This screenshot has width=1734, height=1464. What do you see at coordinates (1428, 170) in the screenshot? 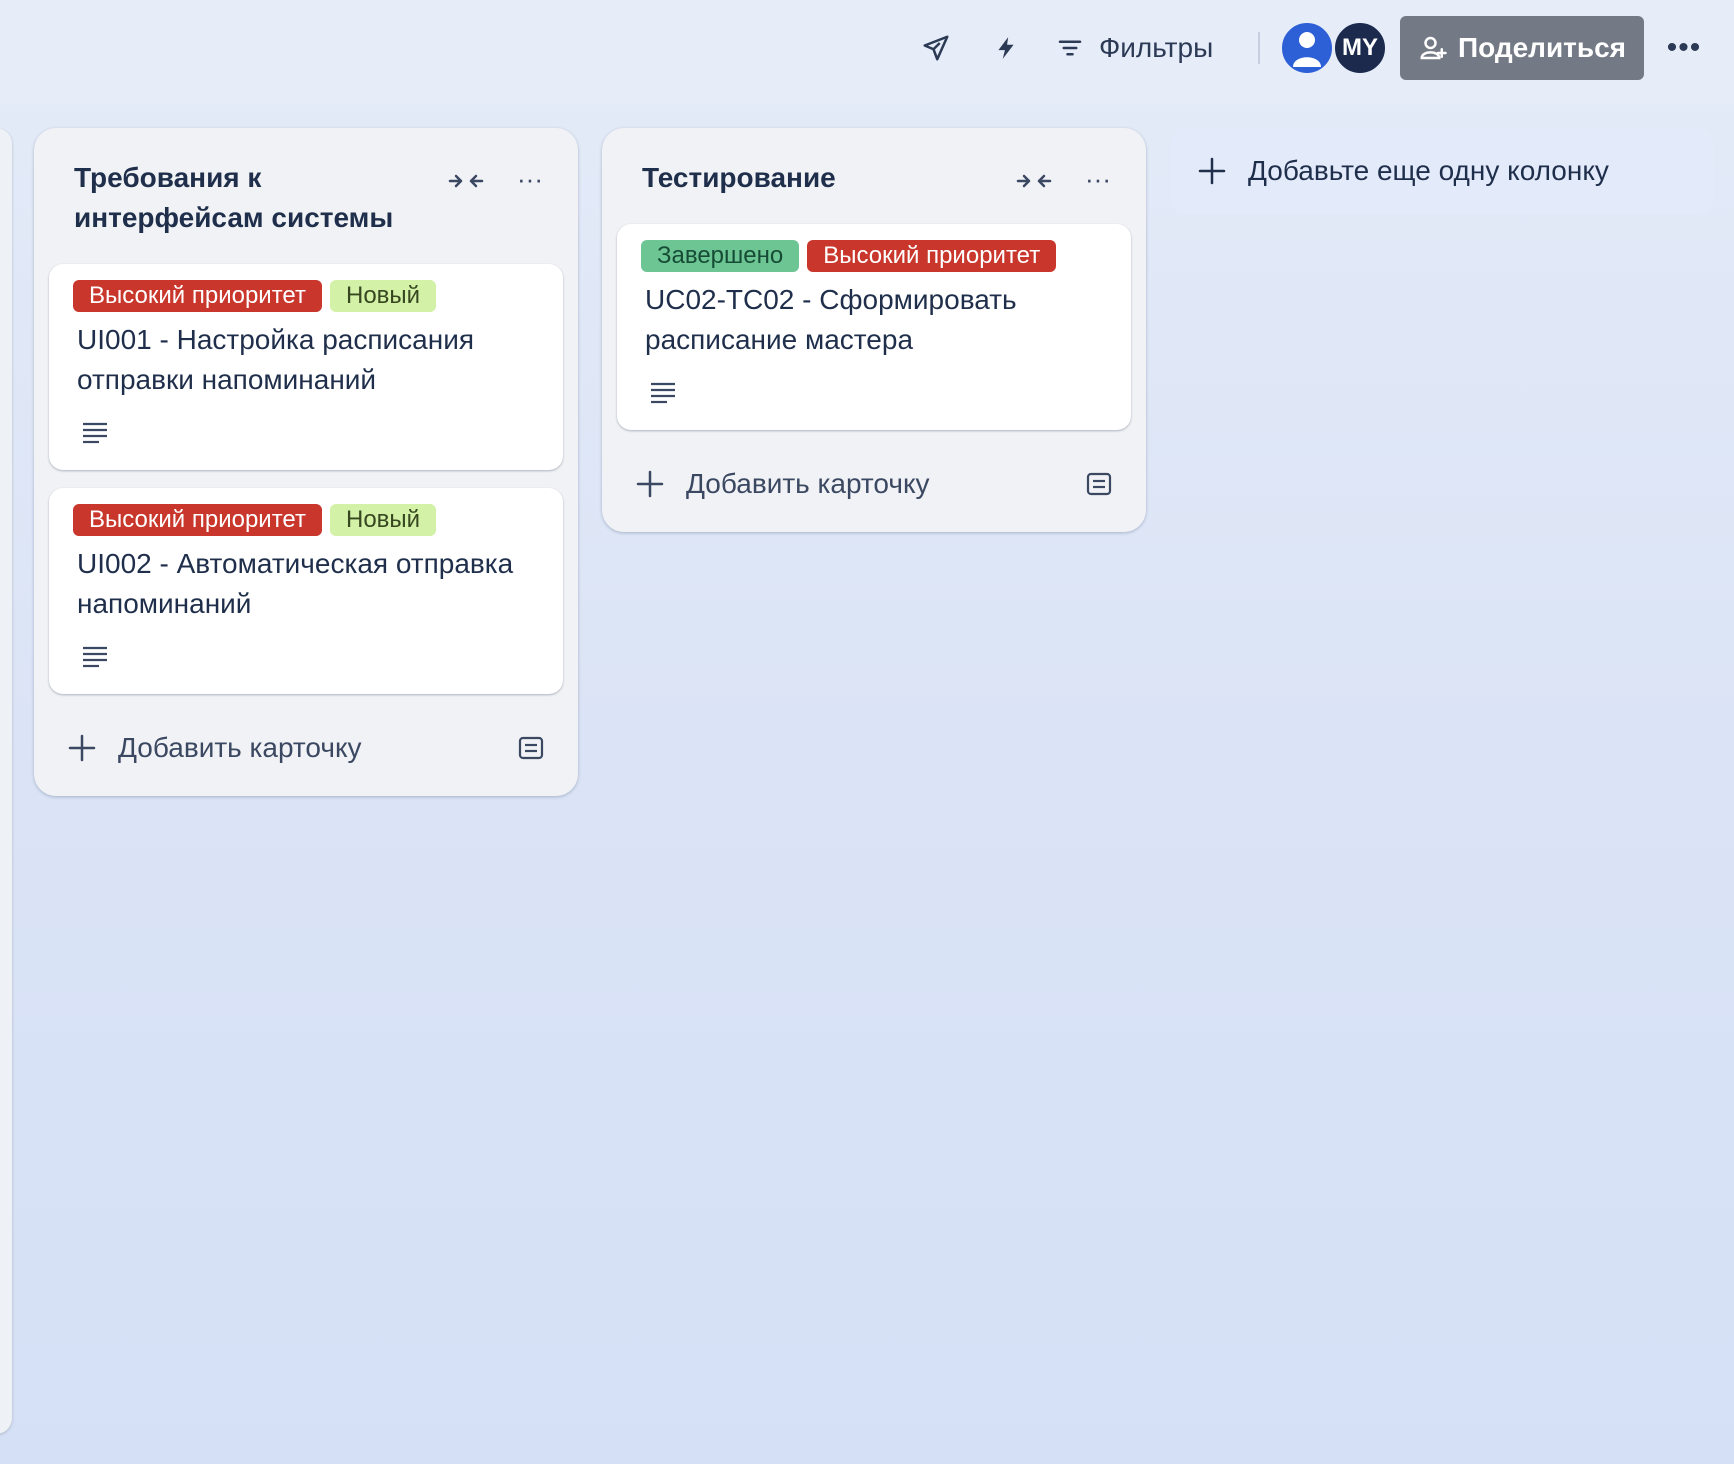
I see `add-column-label: Добавьте еще одну колонку` at bounding box center [1428, 170].